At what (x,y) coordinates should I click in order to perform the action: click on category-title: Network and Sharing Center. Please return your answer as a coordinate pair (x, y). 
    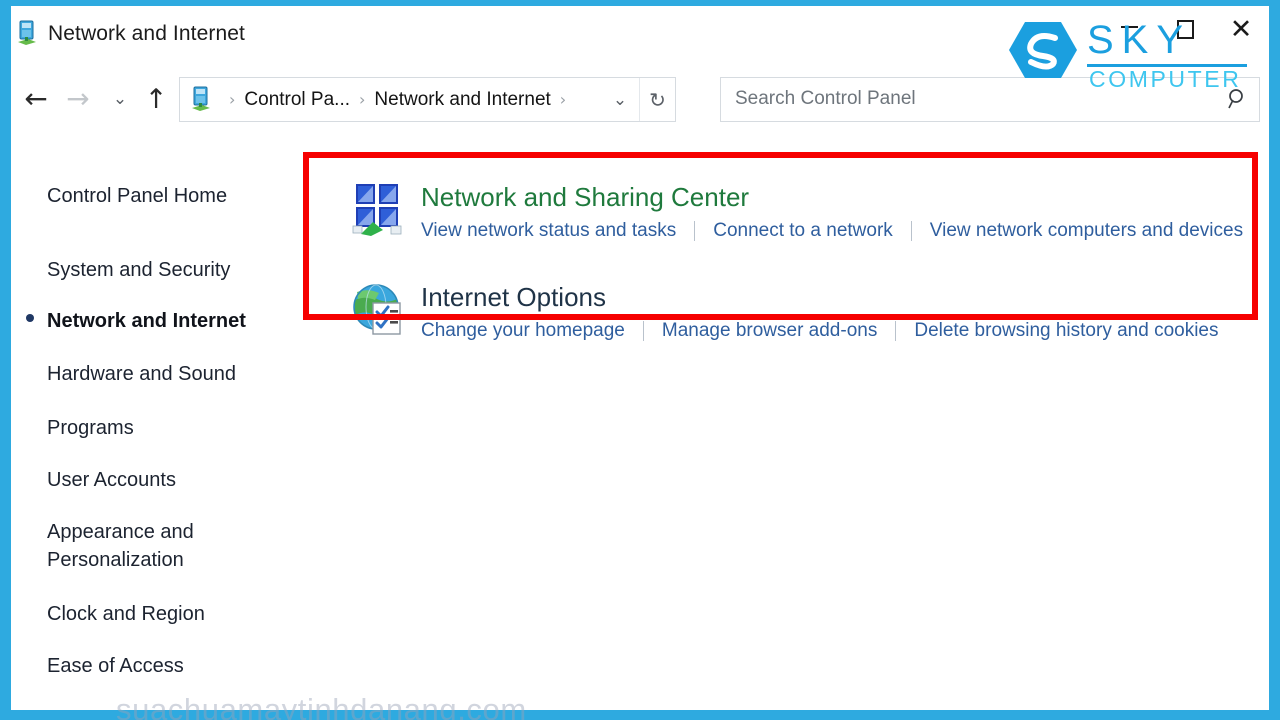
    Looking at the image, I should click on (585, 197).